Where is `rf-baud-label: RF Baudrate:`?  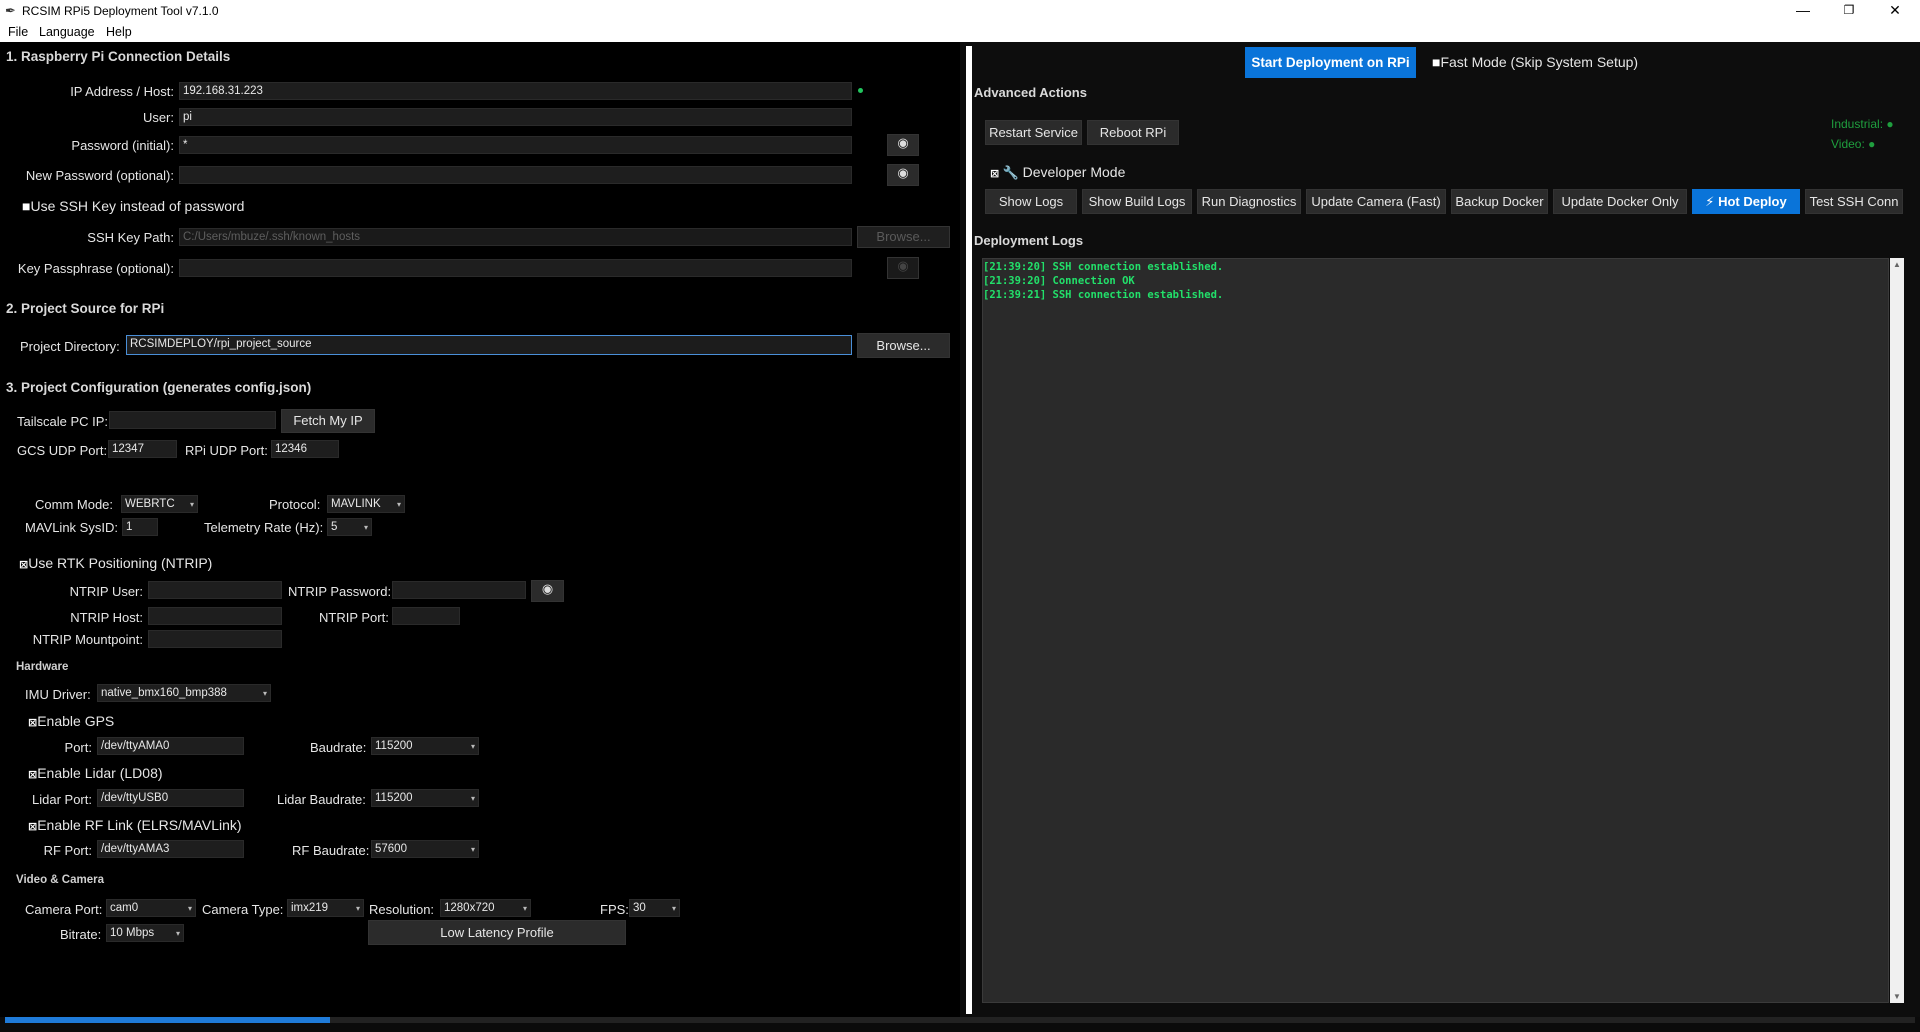 rf-baud-label: RF Baudrate: is located at coordinates (331, 850).